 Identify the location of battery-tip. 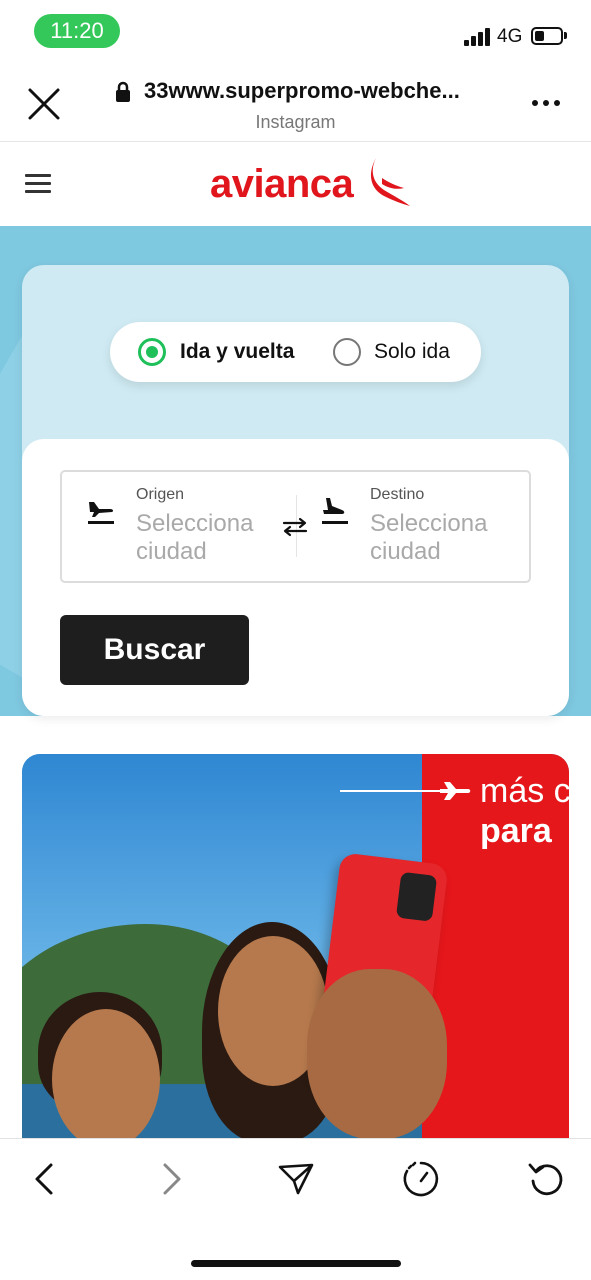
(565, 35).